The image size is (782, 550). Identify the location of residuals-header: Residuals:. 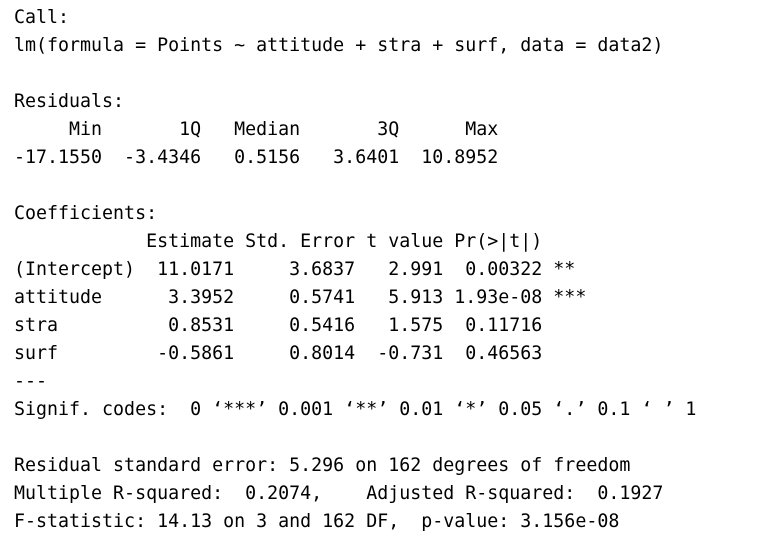
(69, 101).